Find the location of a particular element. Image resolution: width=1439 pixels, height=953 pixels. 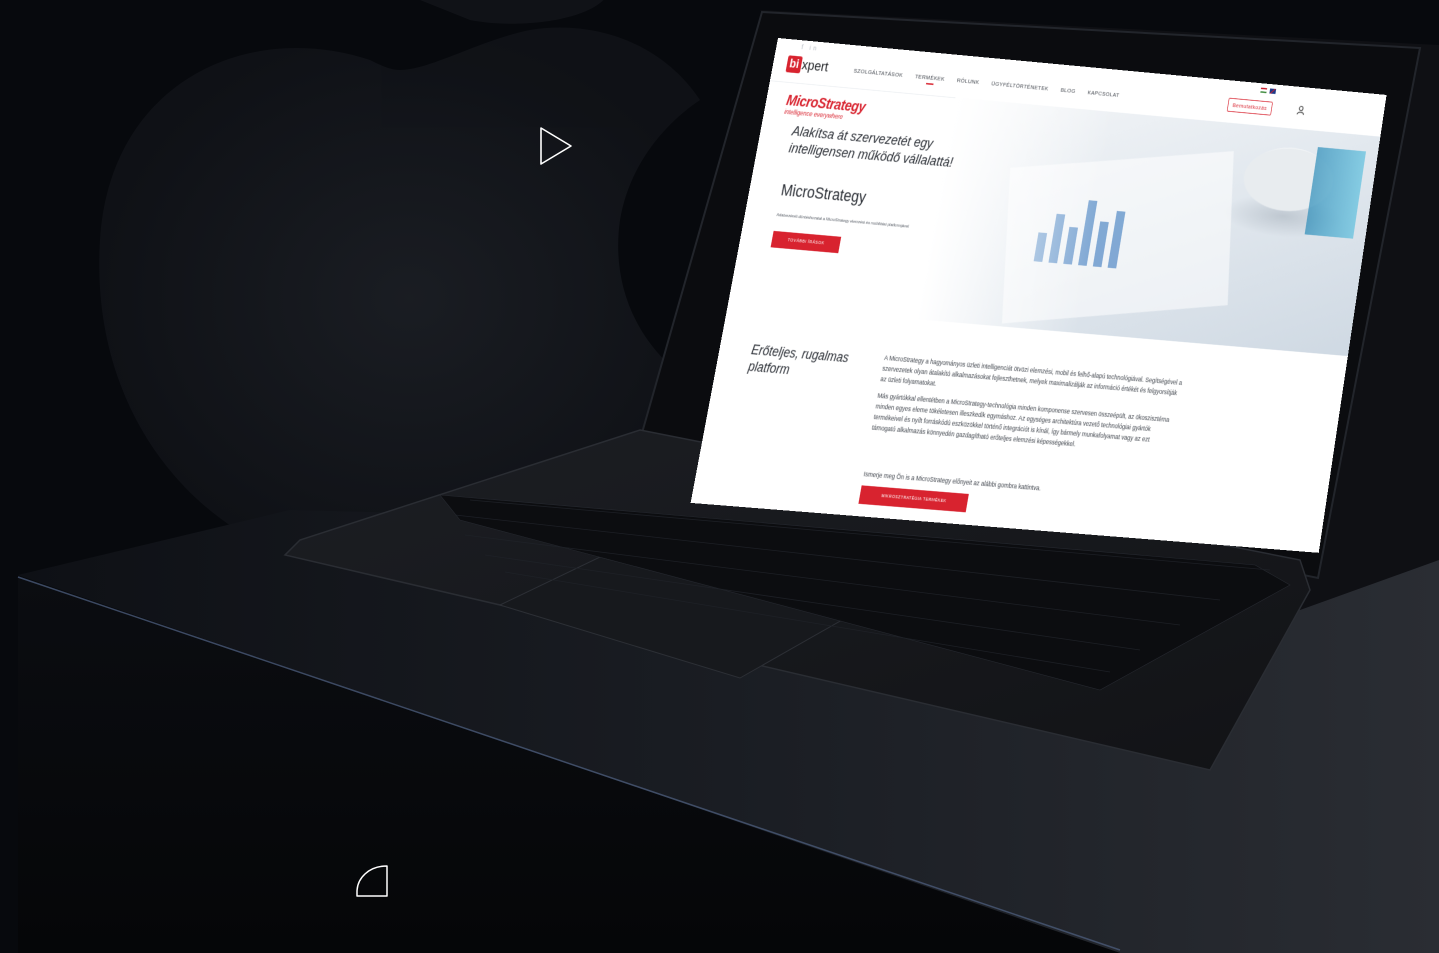

flag-hu-icon is located at coordinates (1264, 90).